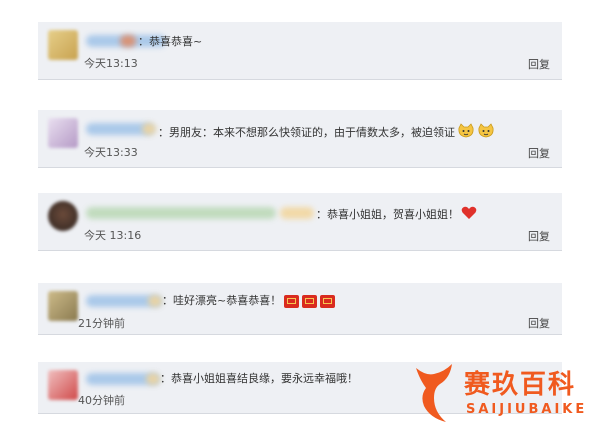  Describe the element at coordinates (259, 378) in the screenshot. I see `comment-text: ：恭喜小姐姐喜结良缘，要永远幸福哦！` at that location.